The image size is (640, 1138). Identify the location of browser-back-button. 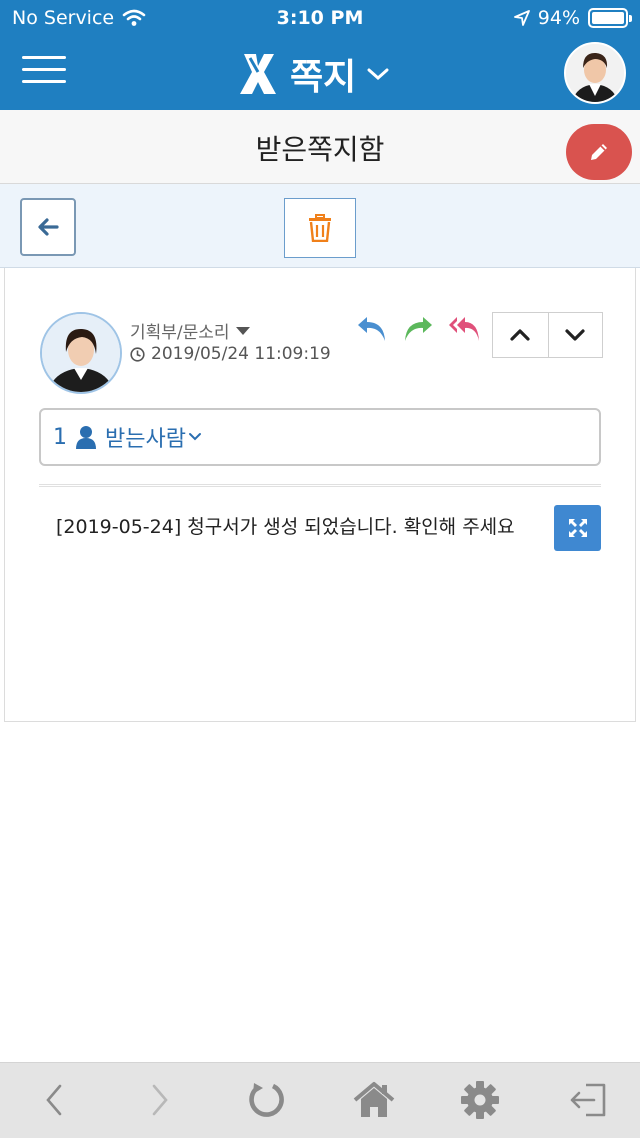
(54, 1100).